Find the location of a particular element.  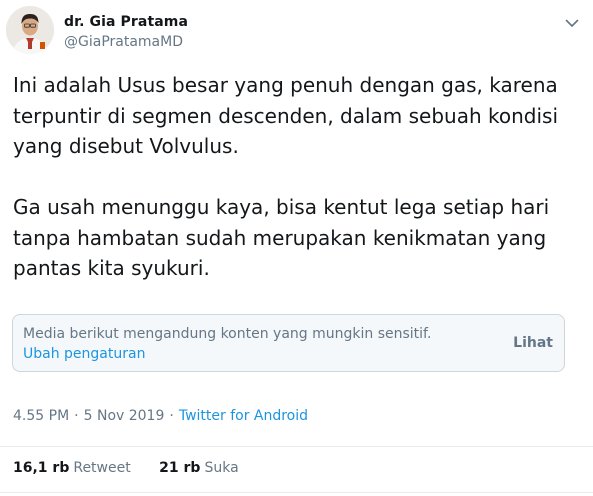

more-options-button is located at coordinates (572, 23).